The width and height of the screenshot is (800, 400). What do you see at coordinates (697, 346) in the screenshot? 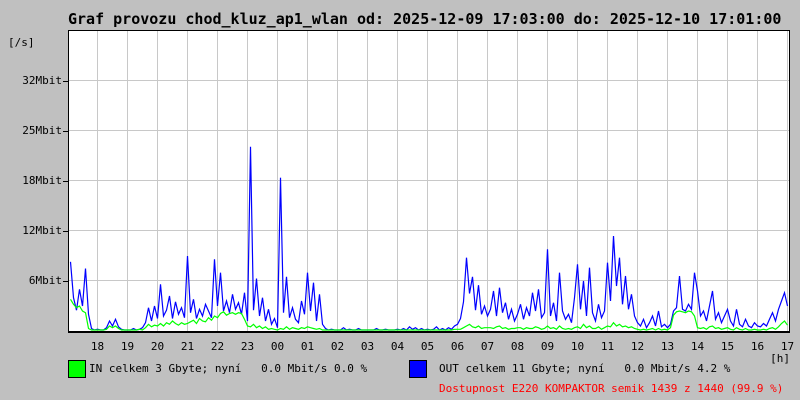
I see `x-tick-label: 14` at bounding box center [697, 346].